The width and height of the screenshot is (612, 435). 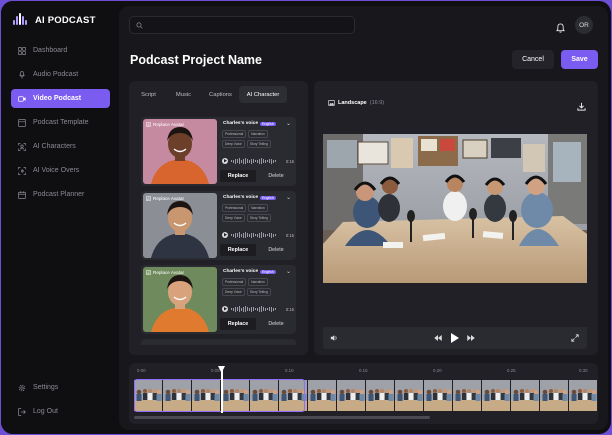 What do you see at coordinates (581, 107) in the screenshot?
I see `download-button` at bounding box center [581, 107].